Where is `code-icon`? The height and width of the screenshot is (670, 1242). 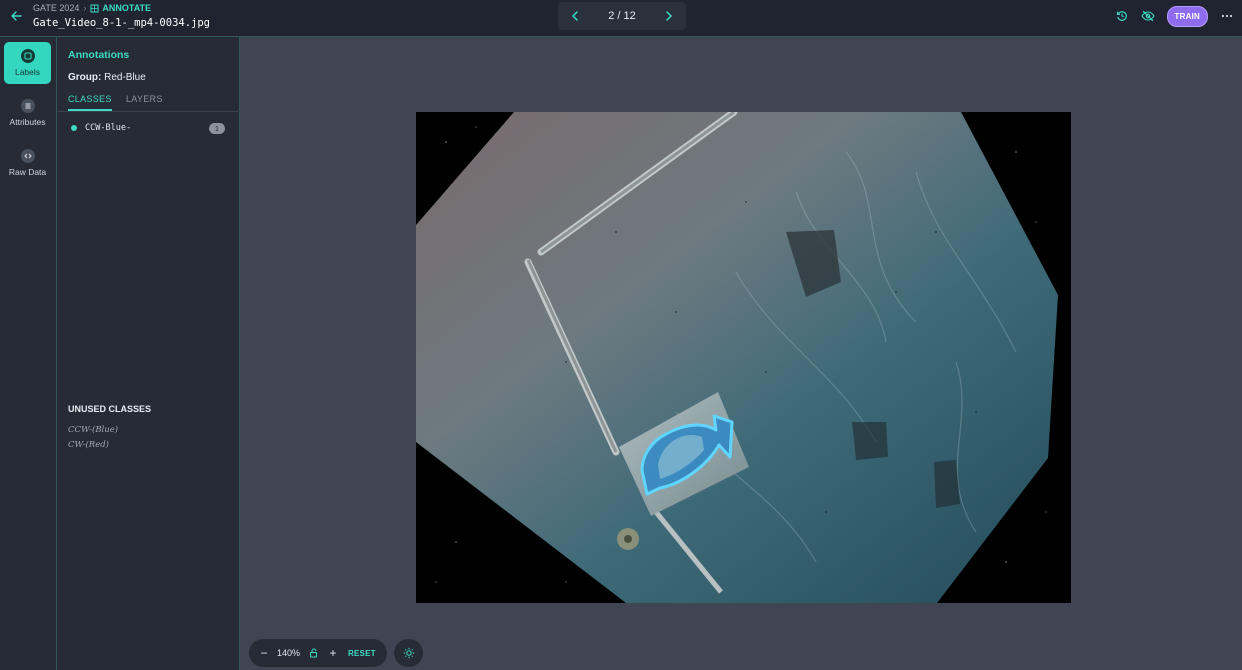
code-icon is located at coordinates (27, 156).